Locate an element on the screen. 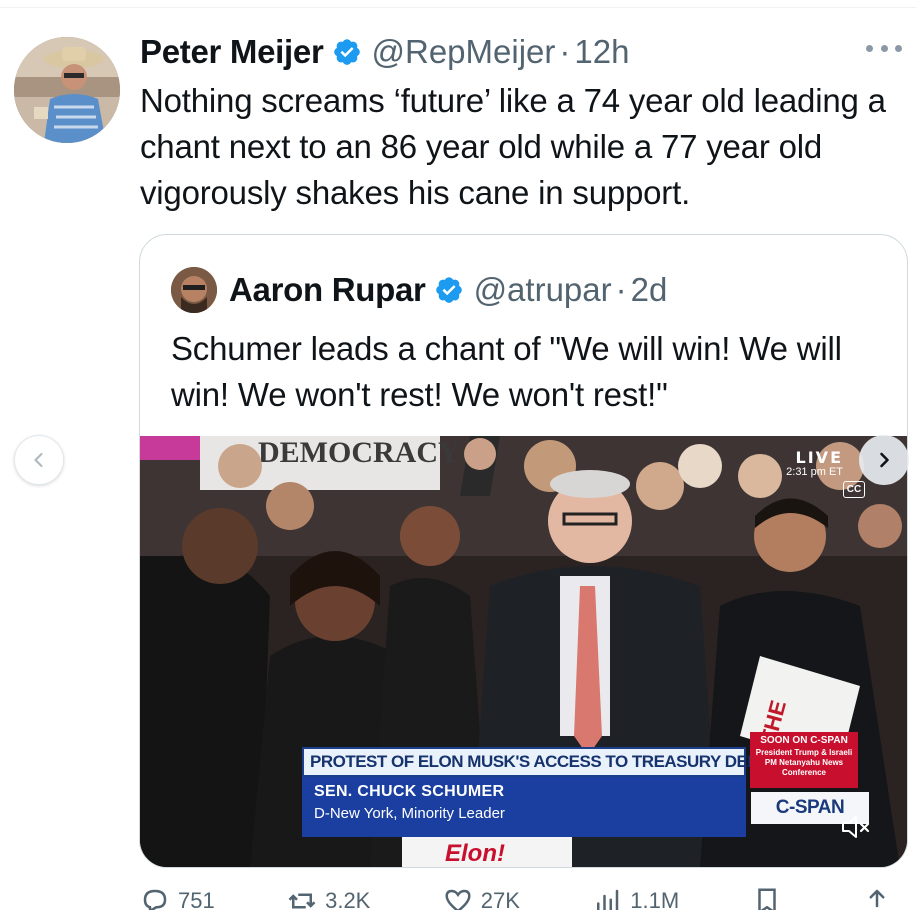  share-button is located at coordinates (881, 898).